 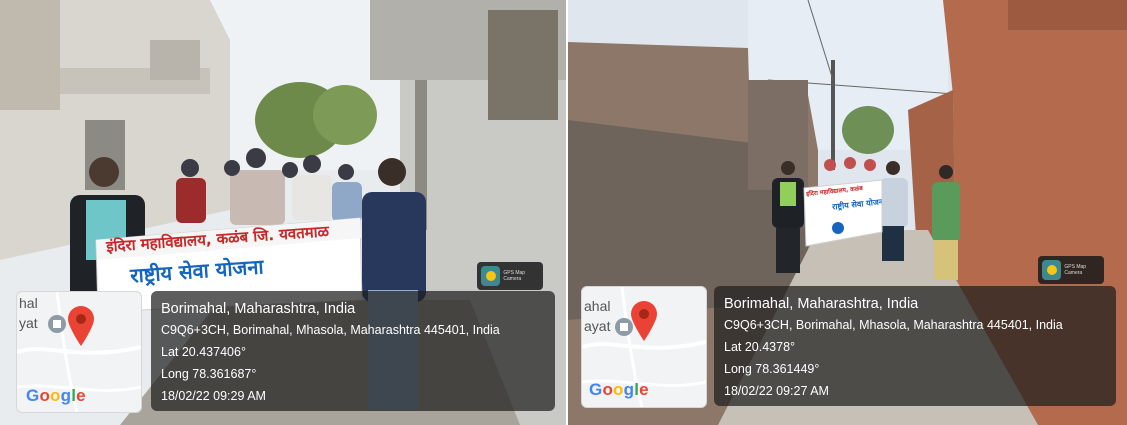 What do you see at coordinates (213, 396) in the screenshot?
I see `datetime-text: 18/02/22 09:29 AM` at bounding box center [213, 396].